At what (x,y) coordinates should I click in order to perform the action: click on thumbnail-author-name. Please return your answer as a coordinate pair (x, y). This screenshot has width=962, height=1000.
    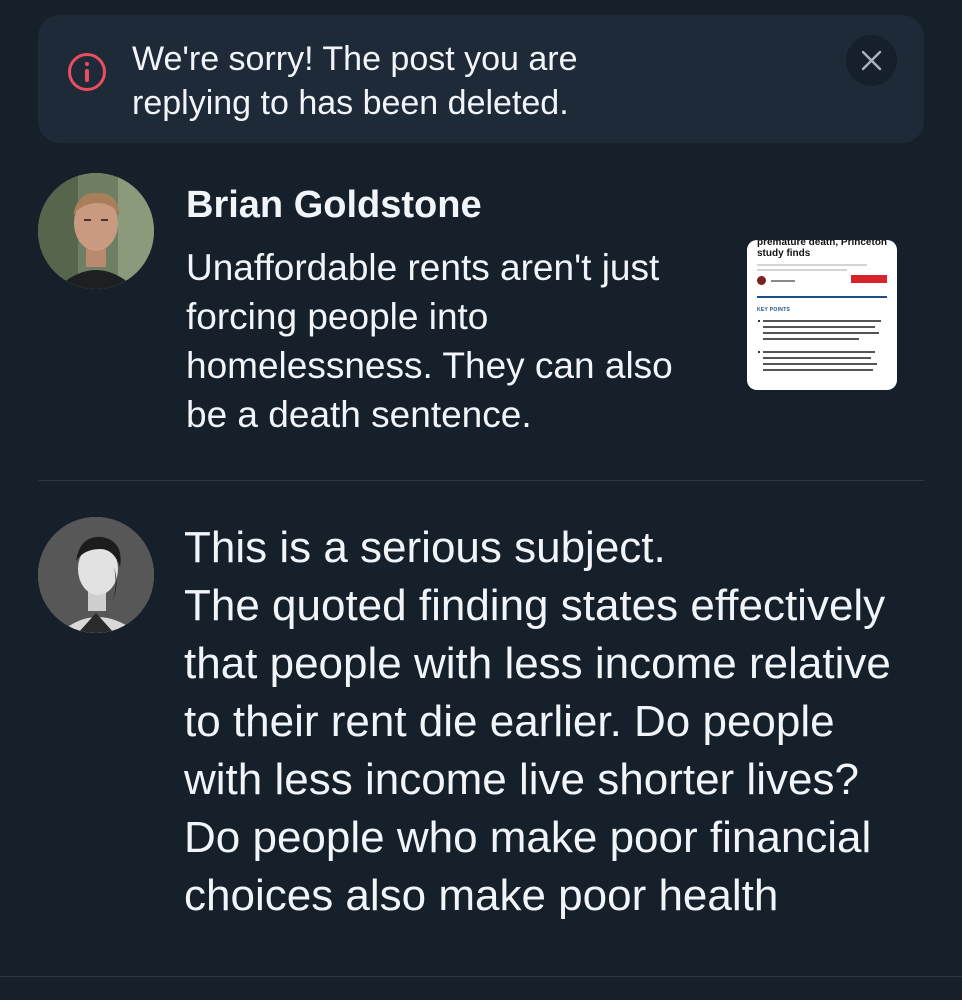
    Looking at the image, I should click on (783, 281).